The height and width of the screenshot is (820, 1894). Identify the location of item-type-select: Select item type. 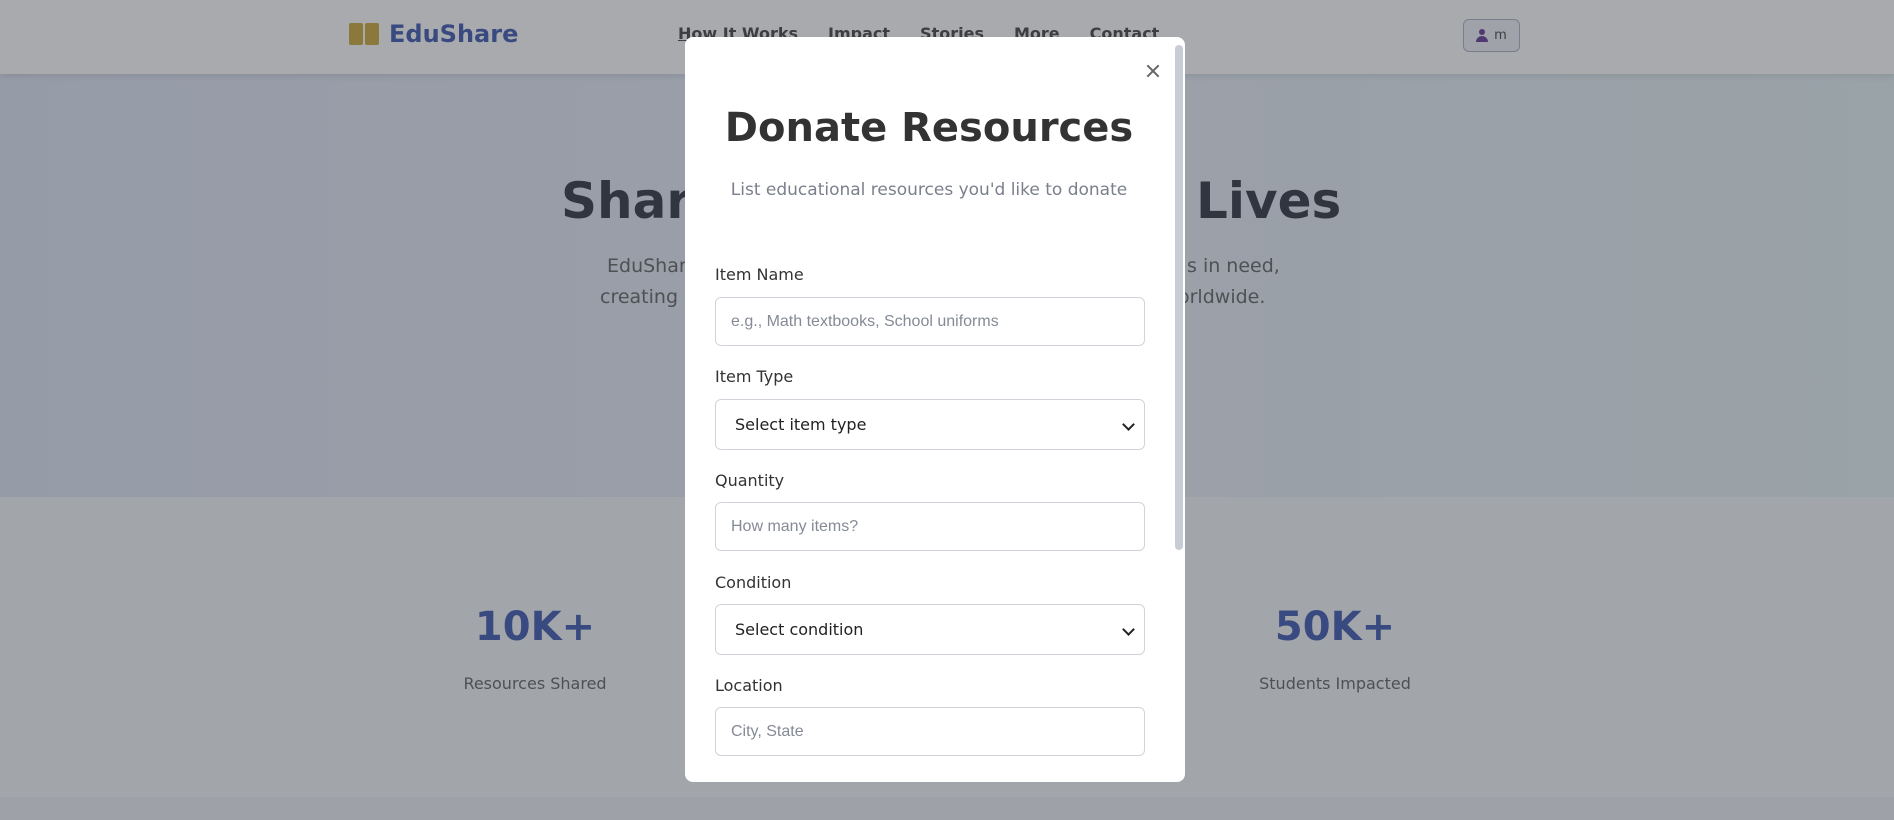
(930, 424).